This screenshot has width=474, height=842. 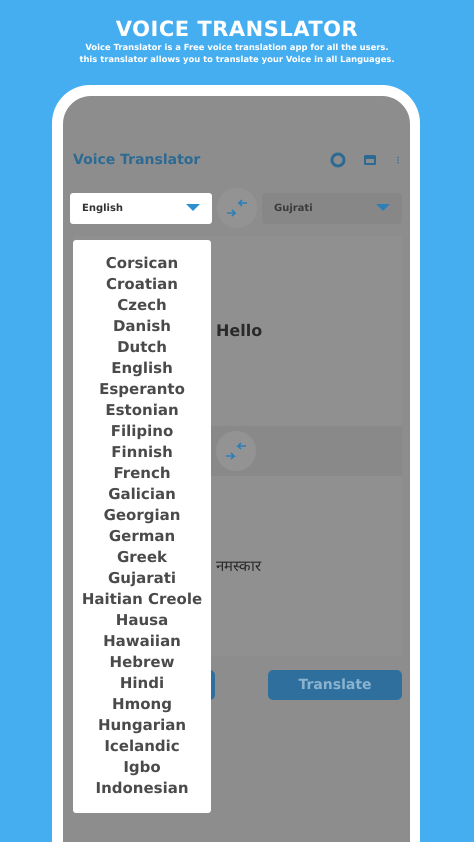 What do you see at coordinates (237, 29) in the screenshot?
I see `page-title: VOICE TRANSLATOR` at bounding box center [237, 29].